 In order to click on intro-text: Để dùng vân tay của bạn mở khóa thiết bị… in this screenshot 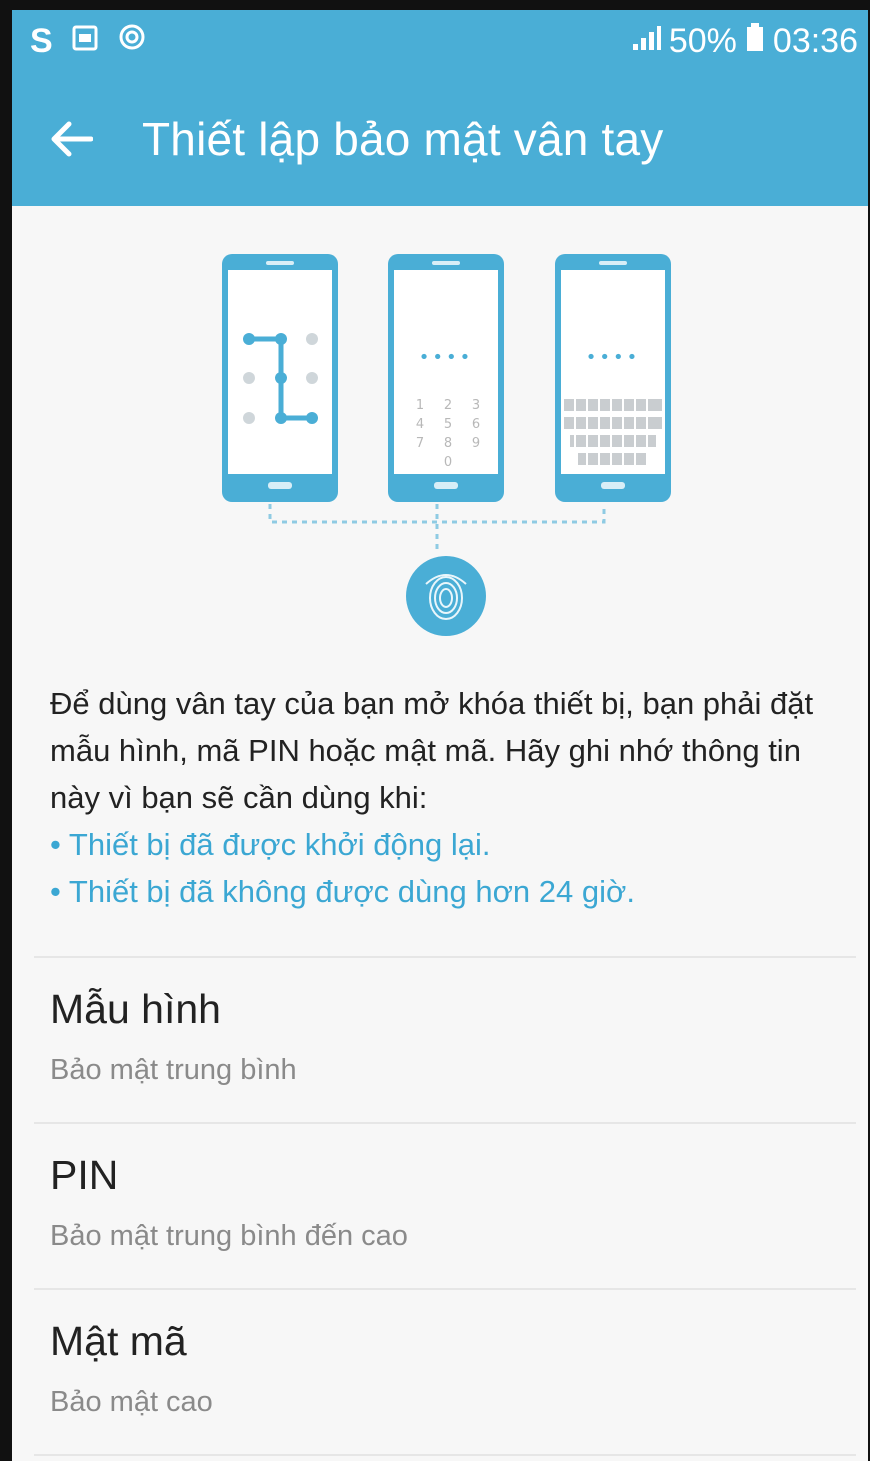, I will do `click(450, 797)`.